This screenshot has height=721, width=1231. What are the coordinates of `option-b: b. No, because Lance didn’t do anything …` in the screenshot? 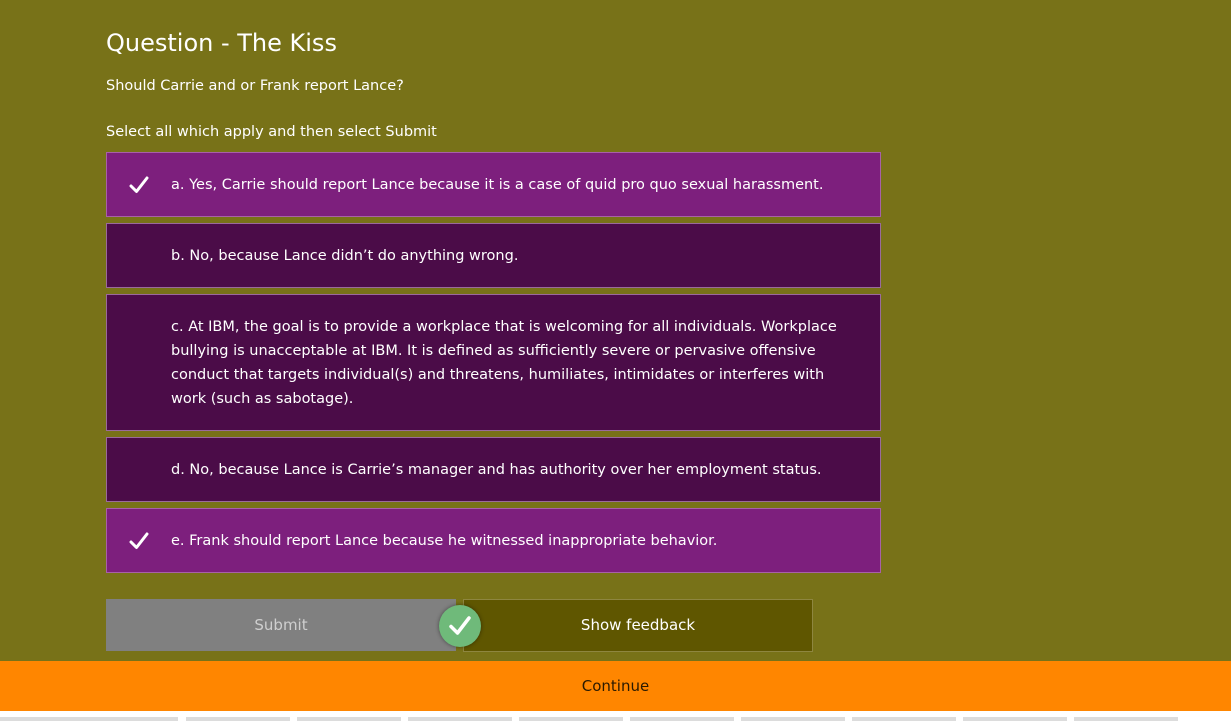 It's located at (493, 255).